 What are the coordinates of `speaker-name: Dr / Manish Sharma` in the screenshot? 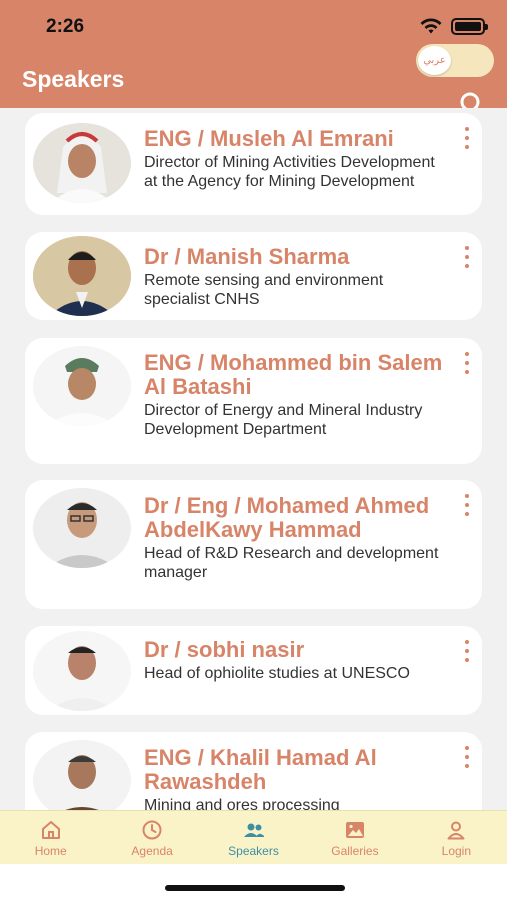 It's located at (247, 256).